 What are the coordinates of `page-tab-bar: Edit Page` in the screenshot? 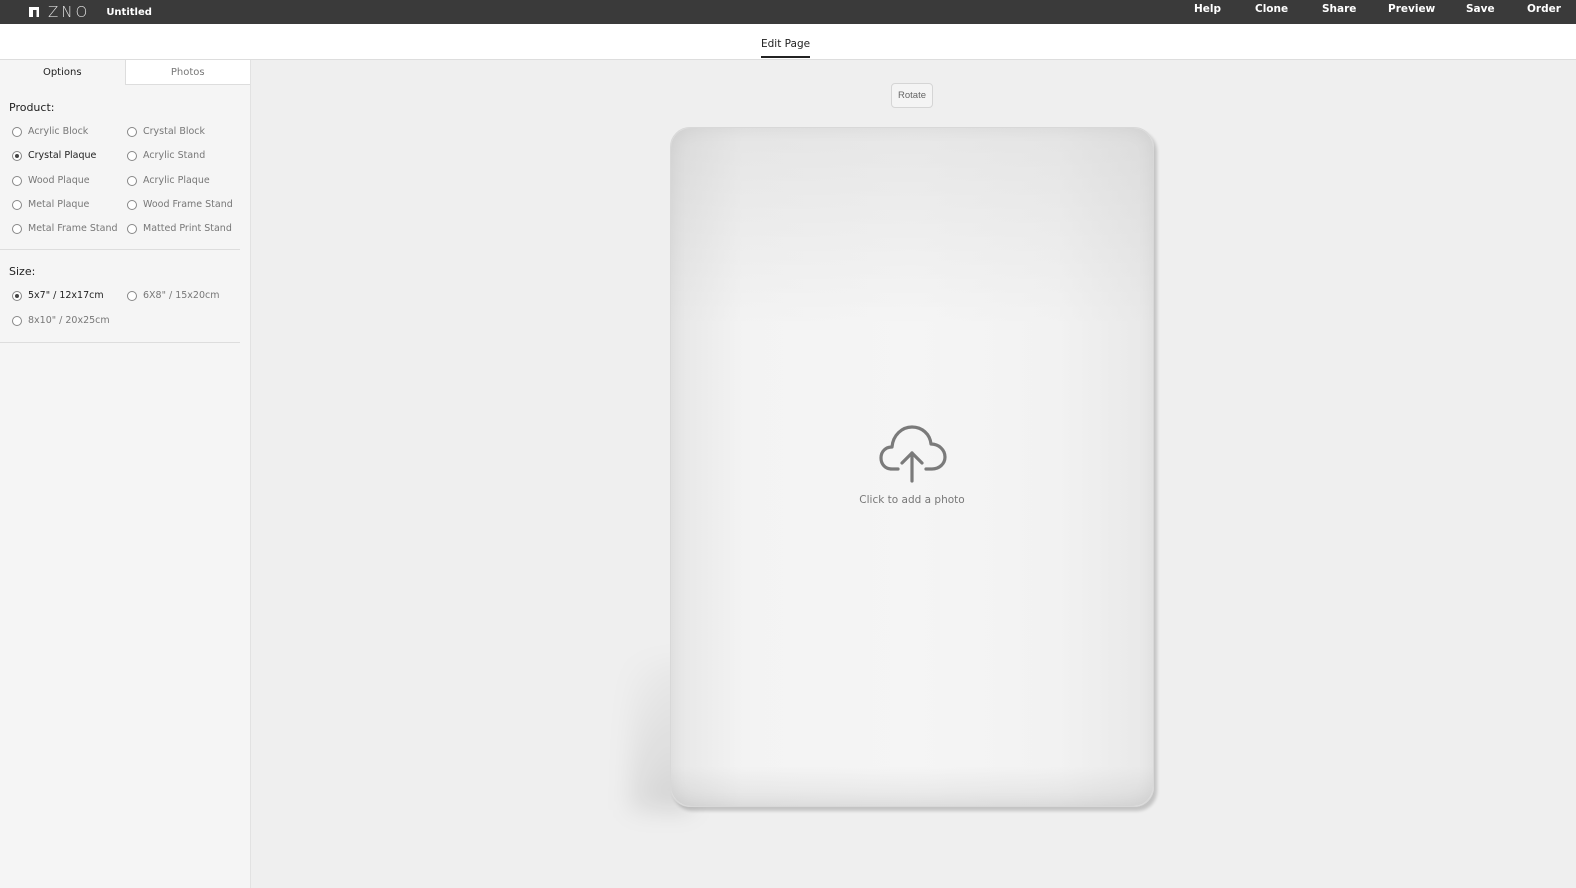 It's located at (788, 42).